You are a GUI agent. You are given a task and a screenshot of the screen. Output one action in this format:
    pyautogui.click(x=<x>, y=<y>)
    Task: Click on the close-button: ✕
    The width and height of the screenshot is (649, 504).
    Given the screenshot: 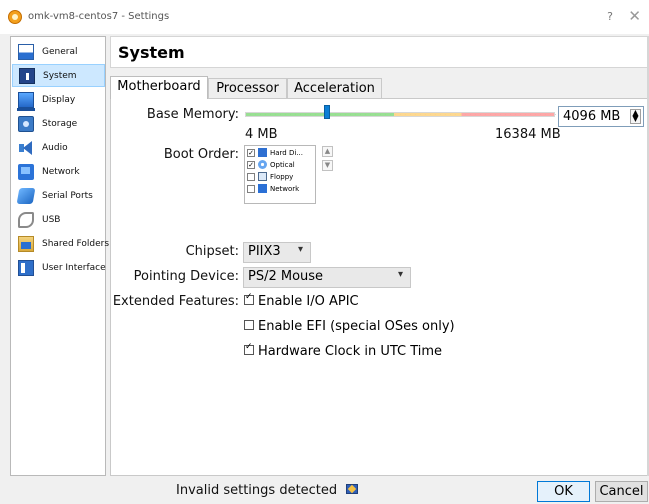 What is the action you would take?
    pyautogui.click(x=634, y=16)
    